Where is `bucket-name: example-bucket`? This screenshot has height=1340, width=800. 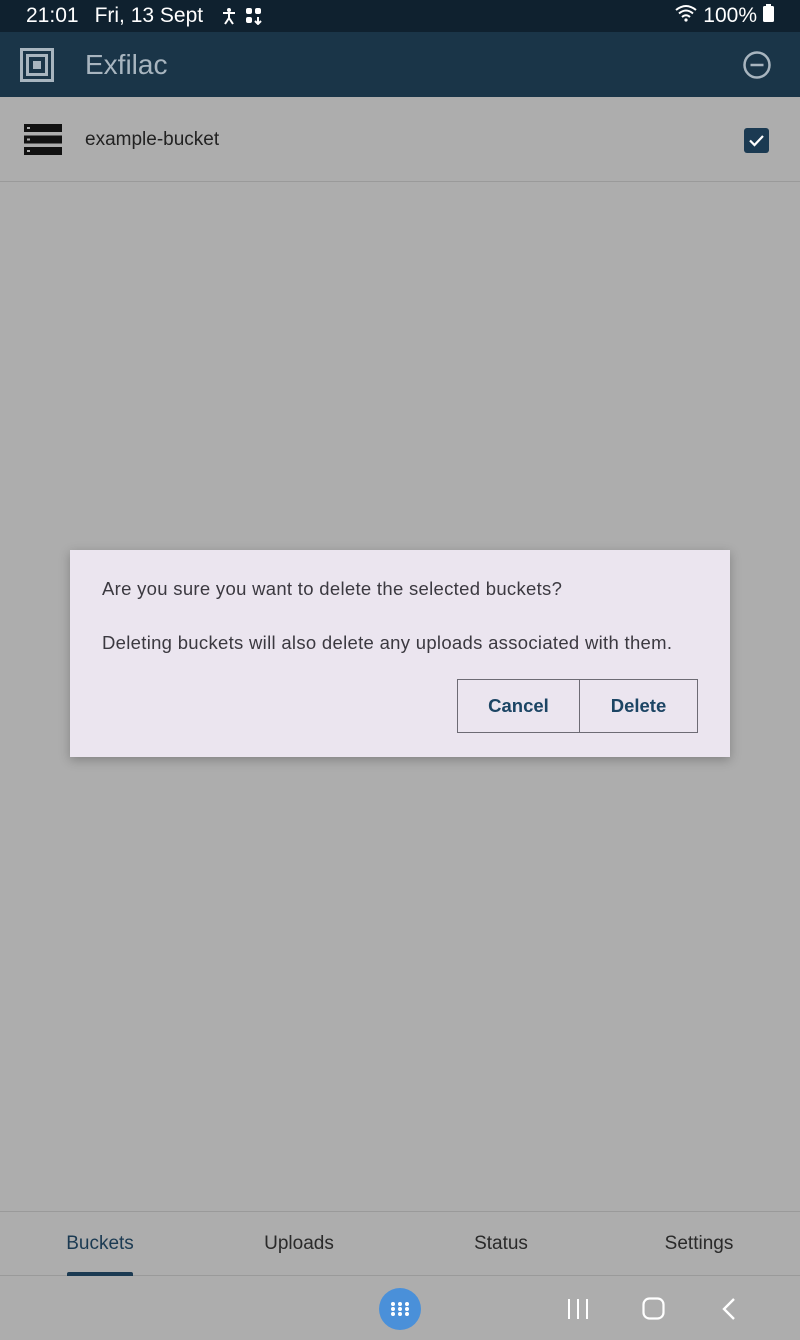
bucket-name: example-bucket is located at coordinates (152, 139).